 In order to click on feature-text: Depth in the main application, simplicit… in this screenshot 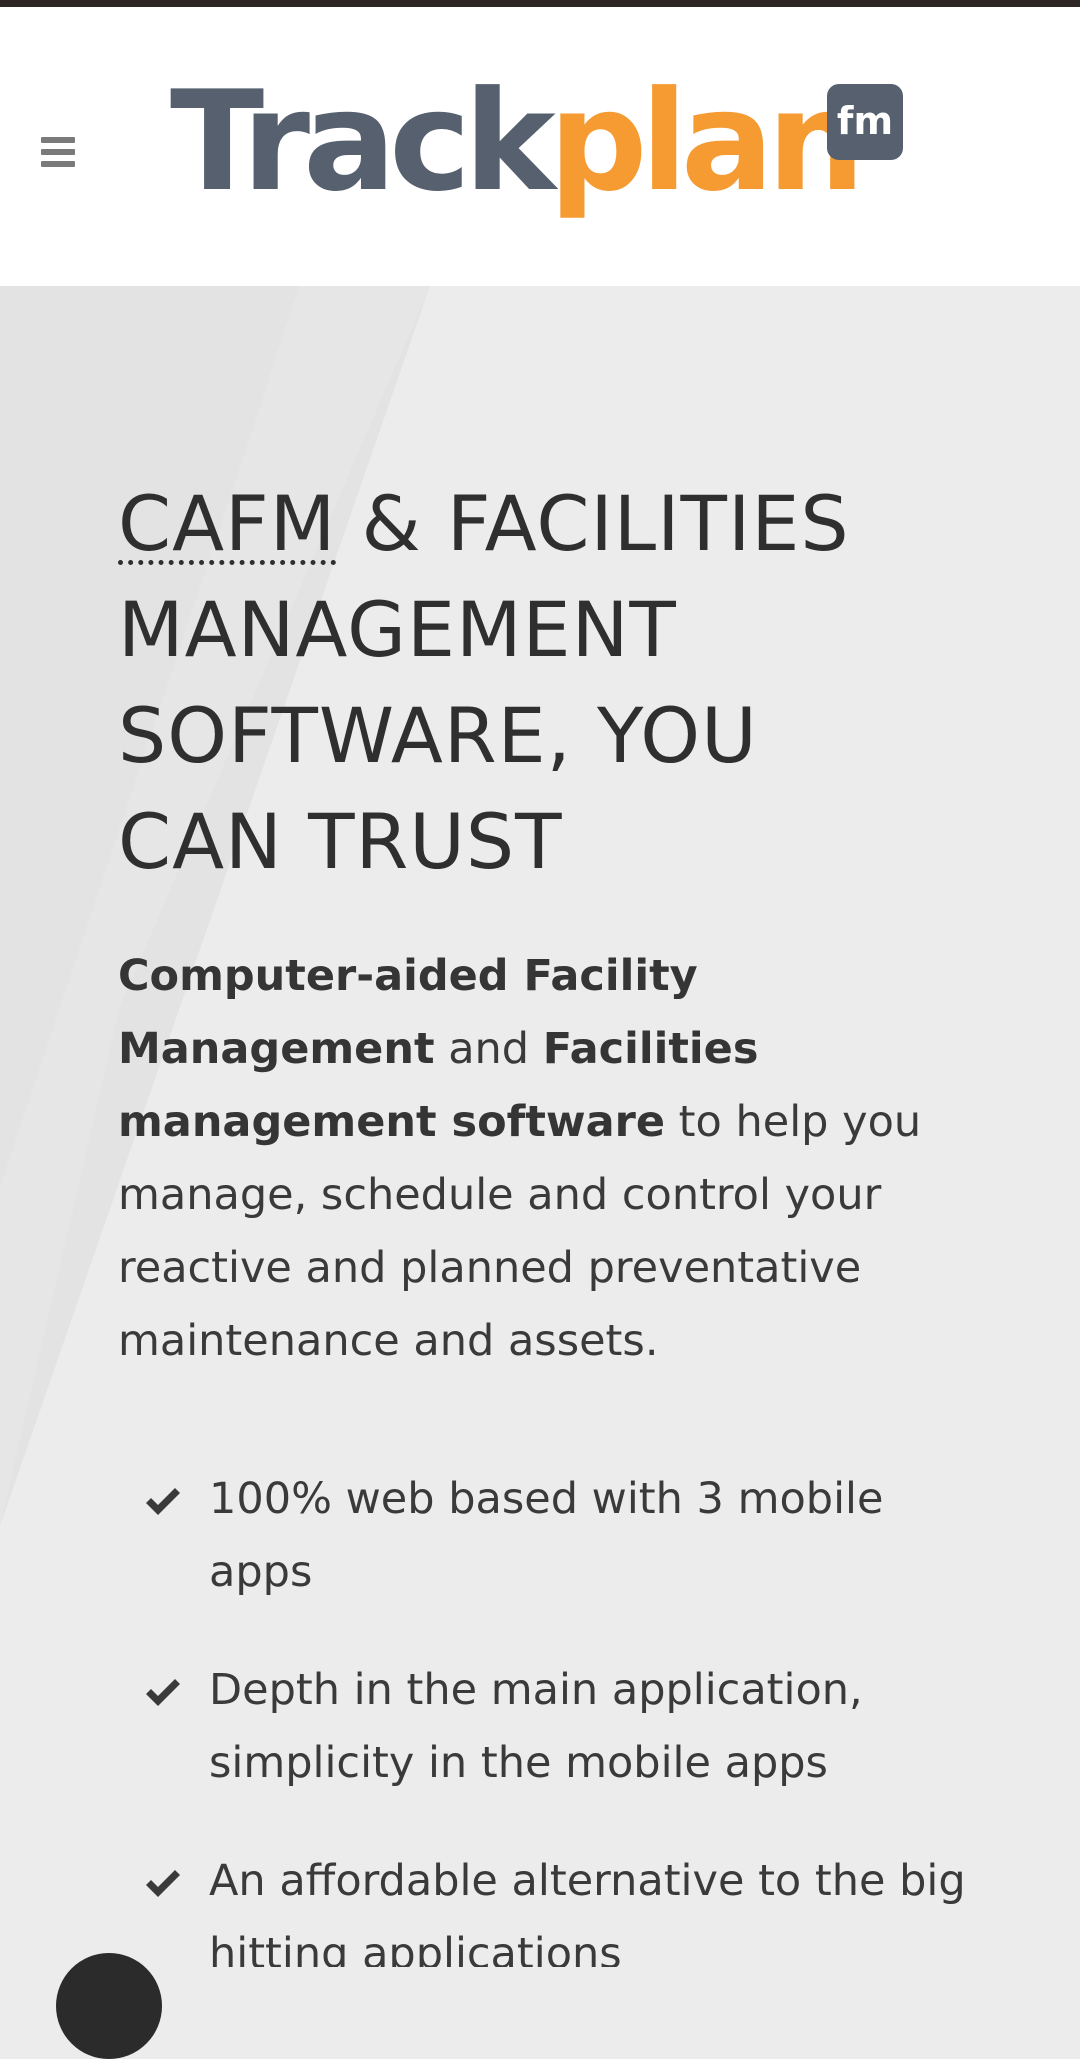, I will do `click(536, 1726)`.